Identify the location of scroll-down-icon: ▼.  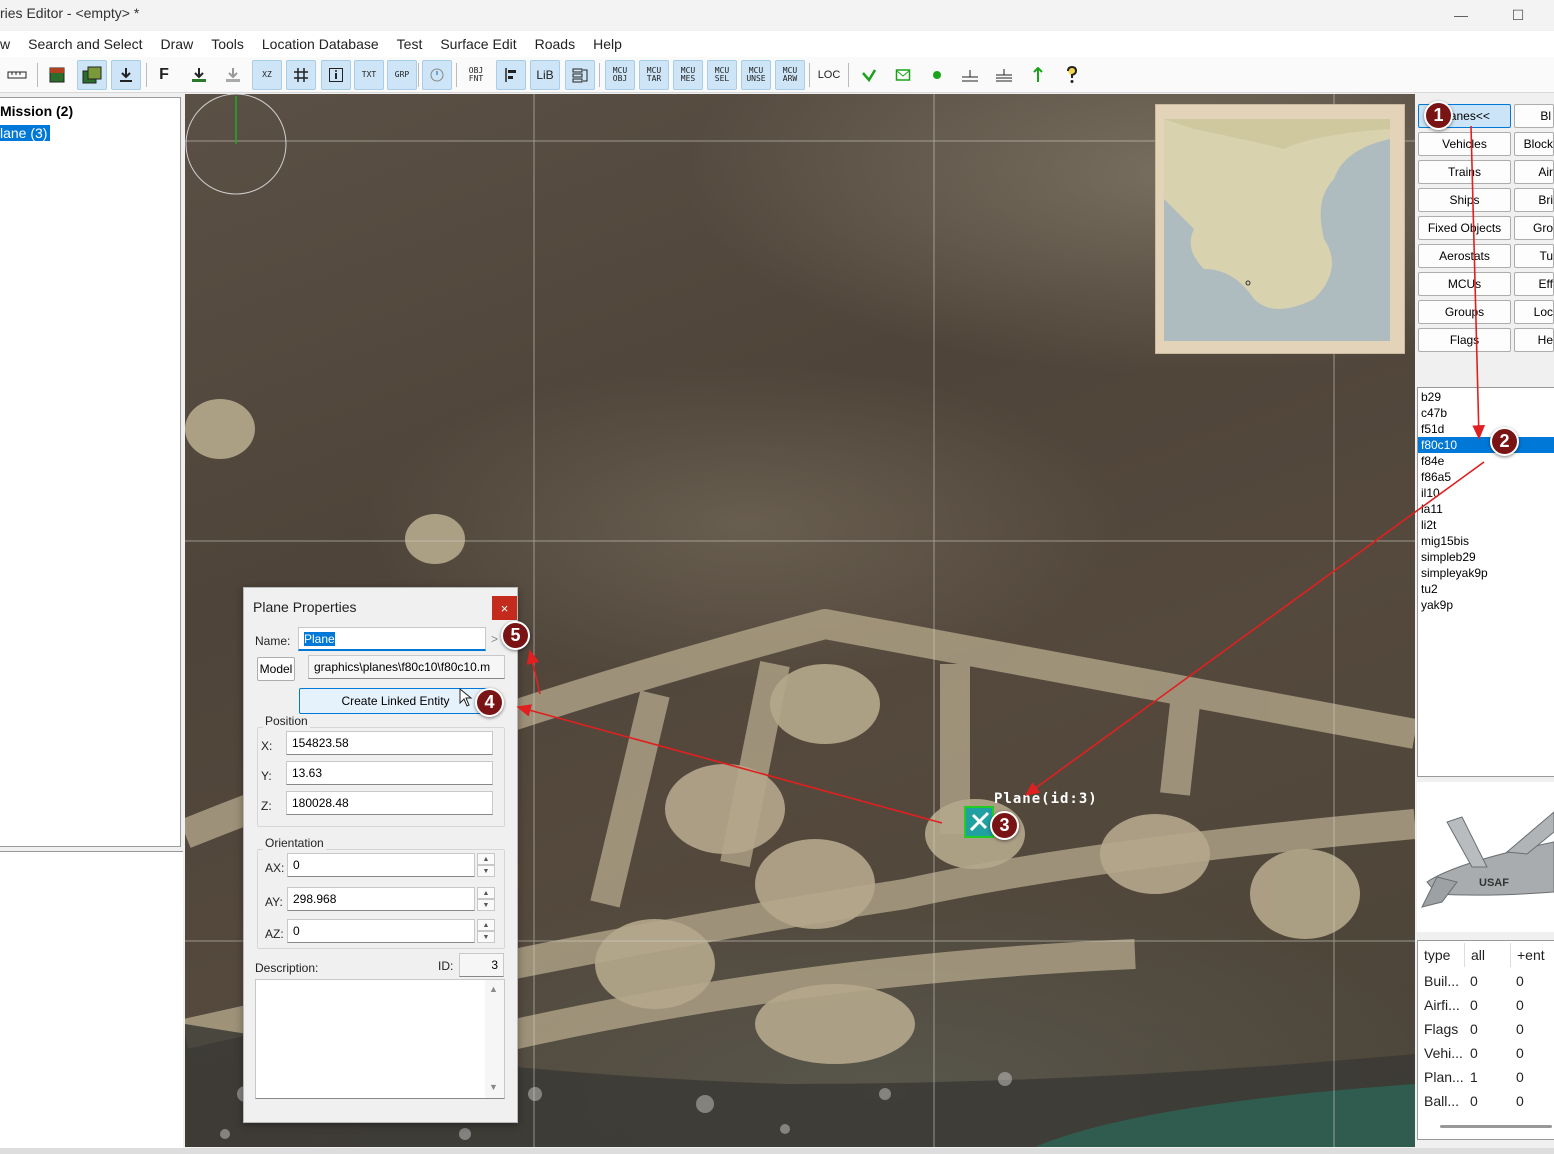
(493, 1087).